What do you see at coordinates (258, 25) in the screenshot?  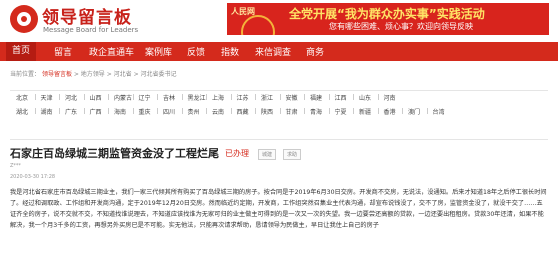 I see `banner-emblem-icon` at bounding box center [258, 25].